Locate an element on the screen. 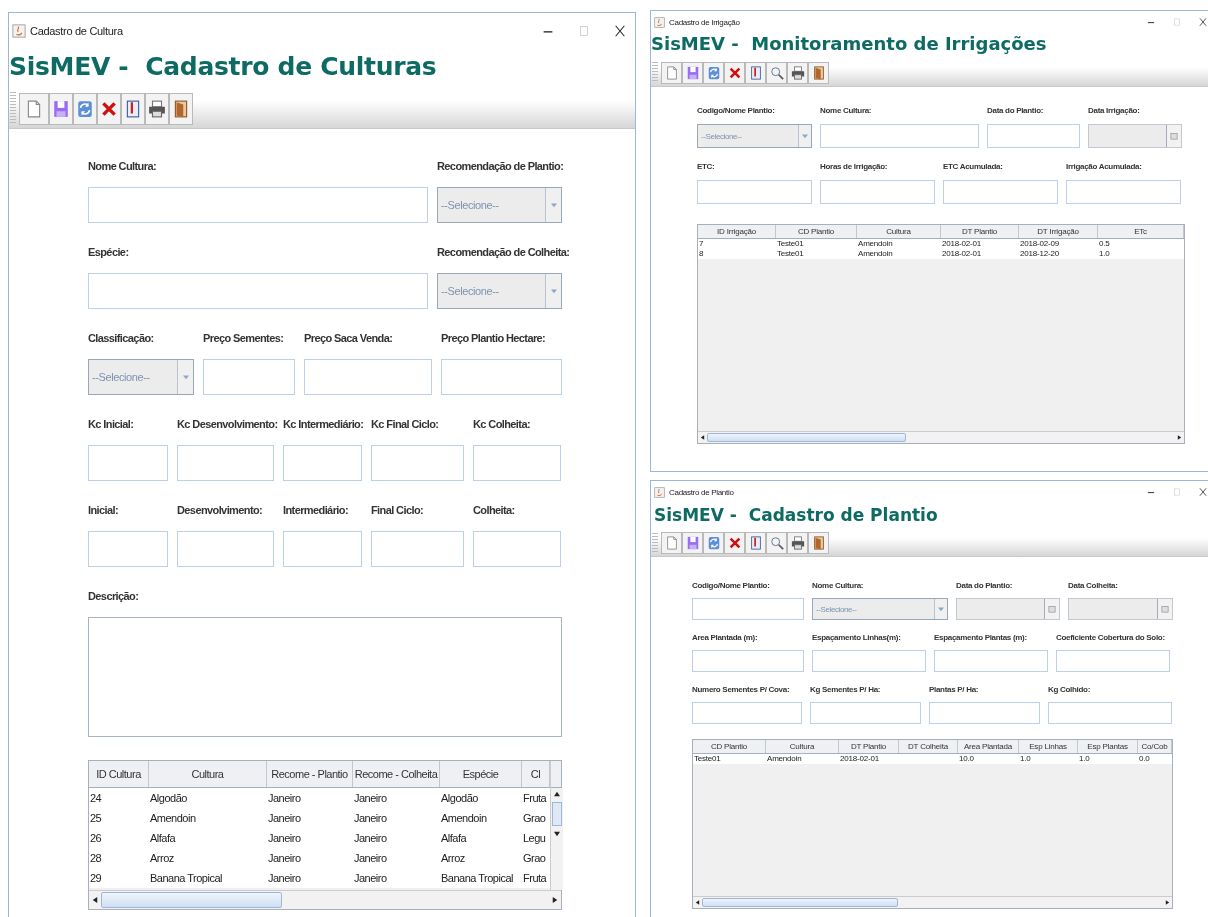 Image resolution: width=1208 pixels, height=917 pixels. table-row: 26 Alfafa Janeiro Janeiro Alfafa Legu is located at coordinates (319, 838).